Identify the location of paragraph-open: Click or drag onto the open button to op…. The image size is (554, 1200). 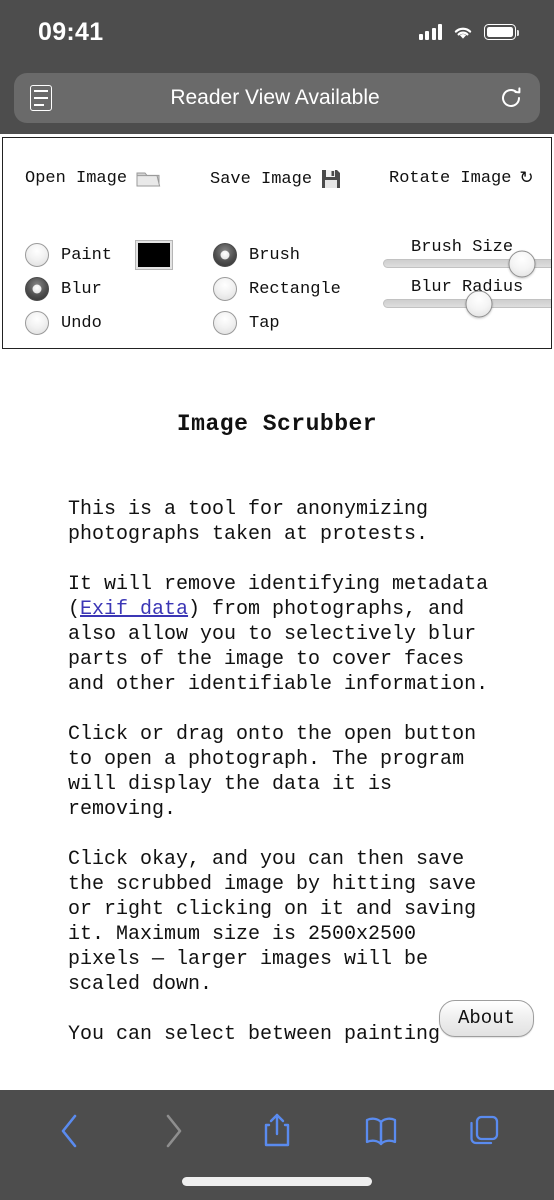
(272, 772).